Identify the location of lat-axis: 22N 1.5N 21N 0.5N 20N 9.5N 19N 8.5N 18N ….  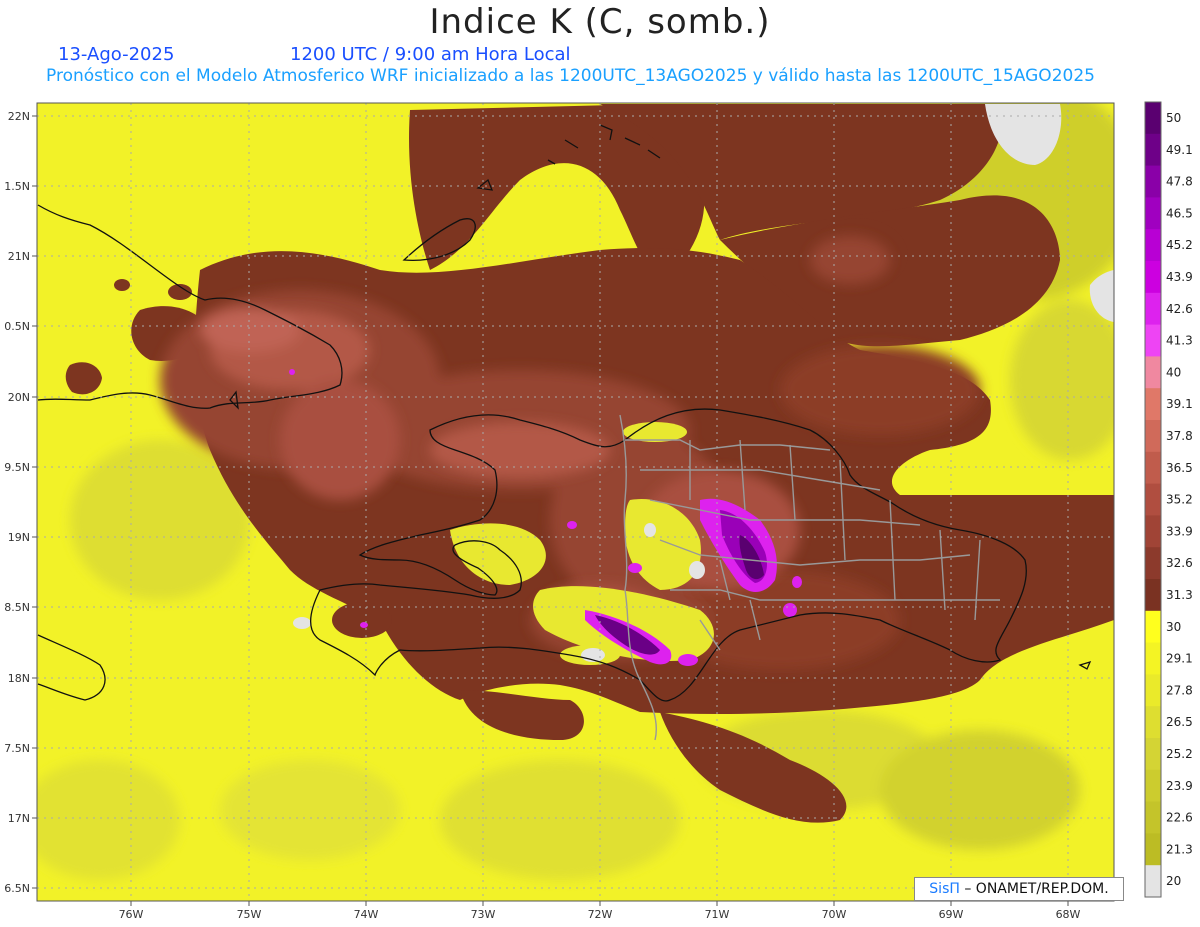
(17, 502).